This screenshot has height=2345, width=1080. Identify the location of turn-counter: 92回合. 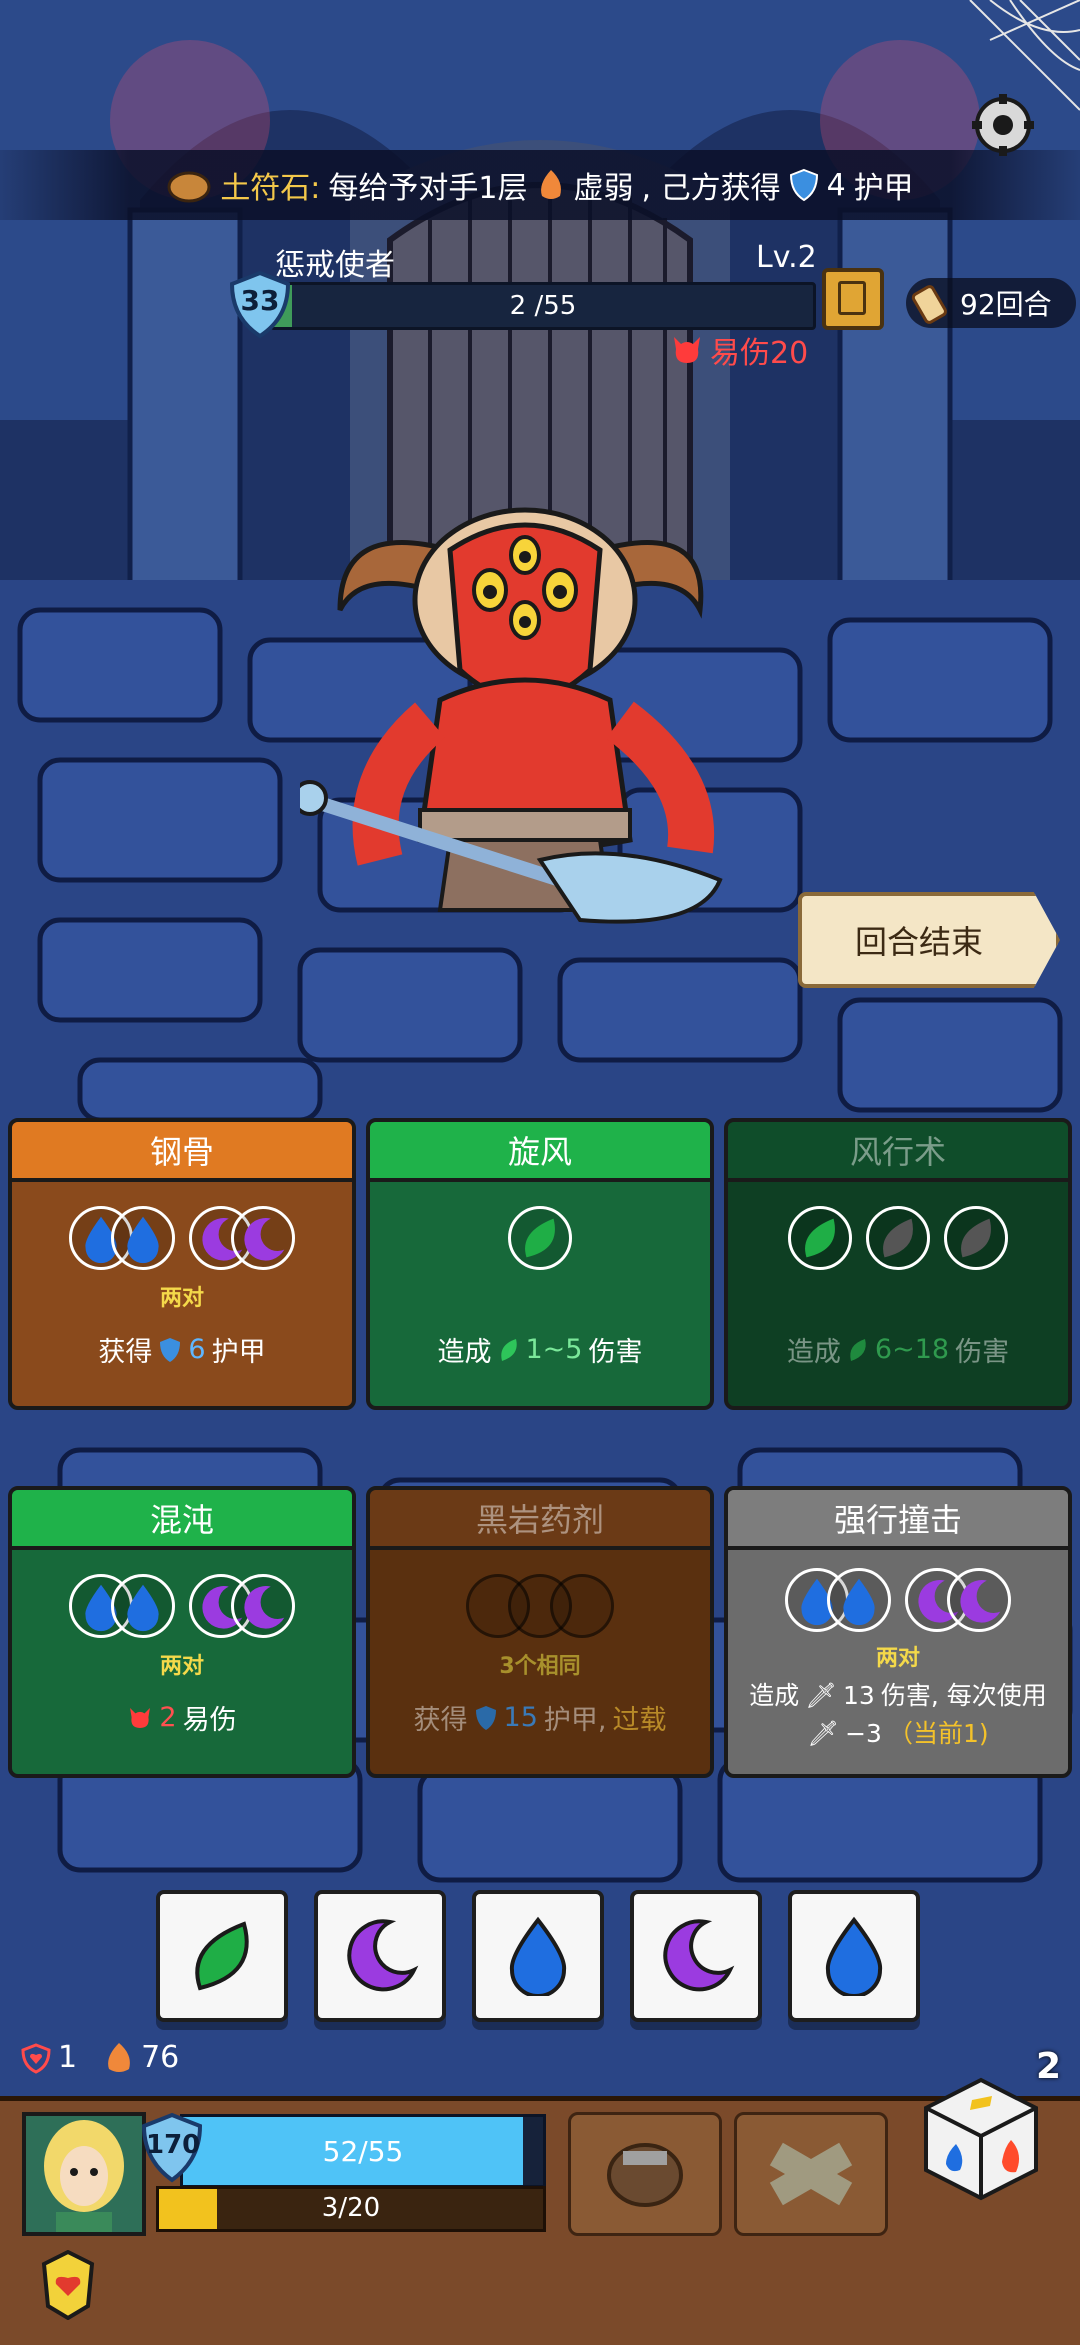
(991, 303).